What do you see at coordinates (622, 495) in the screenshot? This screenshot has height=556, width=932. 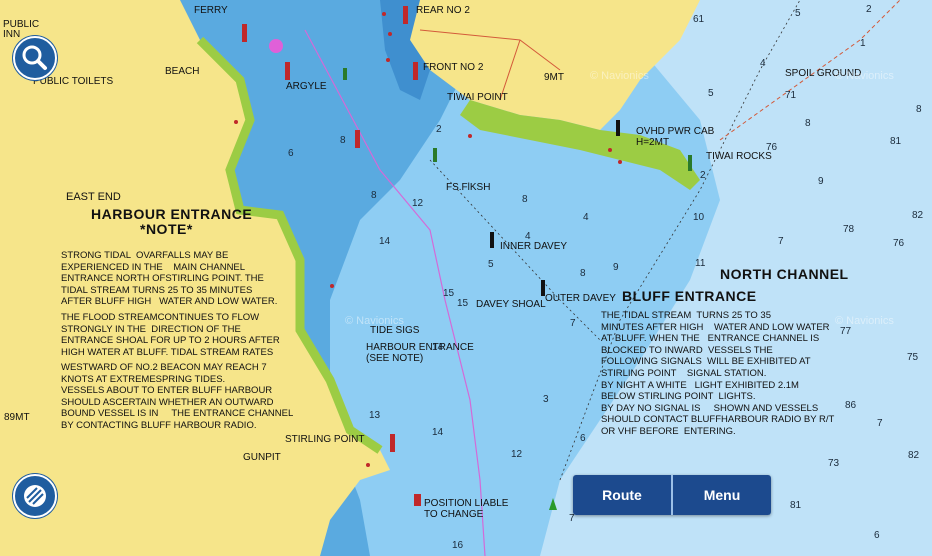 I see `route-button: Route` at bounding box center [622, 495].